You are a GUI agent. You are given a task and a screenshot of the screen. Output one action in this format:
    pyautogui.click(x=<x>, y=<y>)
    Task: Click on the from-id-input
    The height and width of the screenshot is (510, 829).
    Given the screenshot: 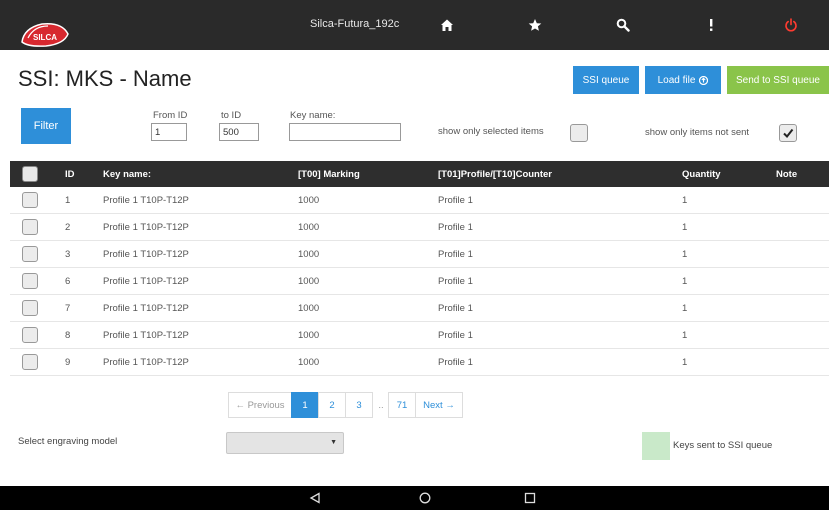 What is the action you would take?
    pyautogui.click(x=169, y=132)
    